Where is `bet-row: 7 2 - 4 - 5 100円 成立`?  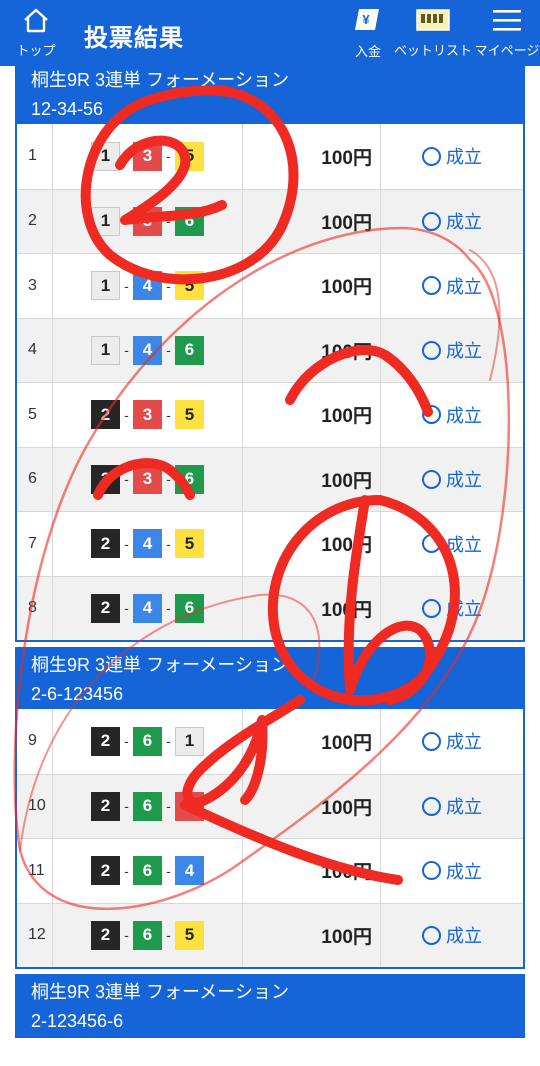
bet-row: 7 2 - 4 - 5 100円 成立 is located at coordinates (270, 543).